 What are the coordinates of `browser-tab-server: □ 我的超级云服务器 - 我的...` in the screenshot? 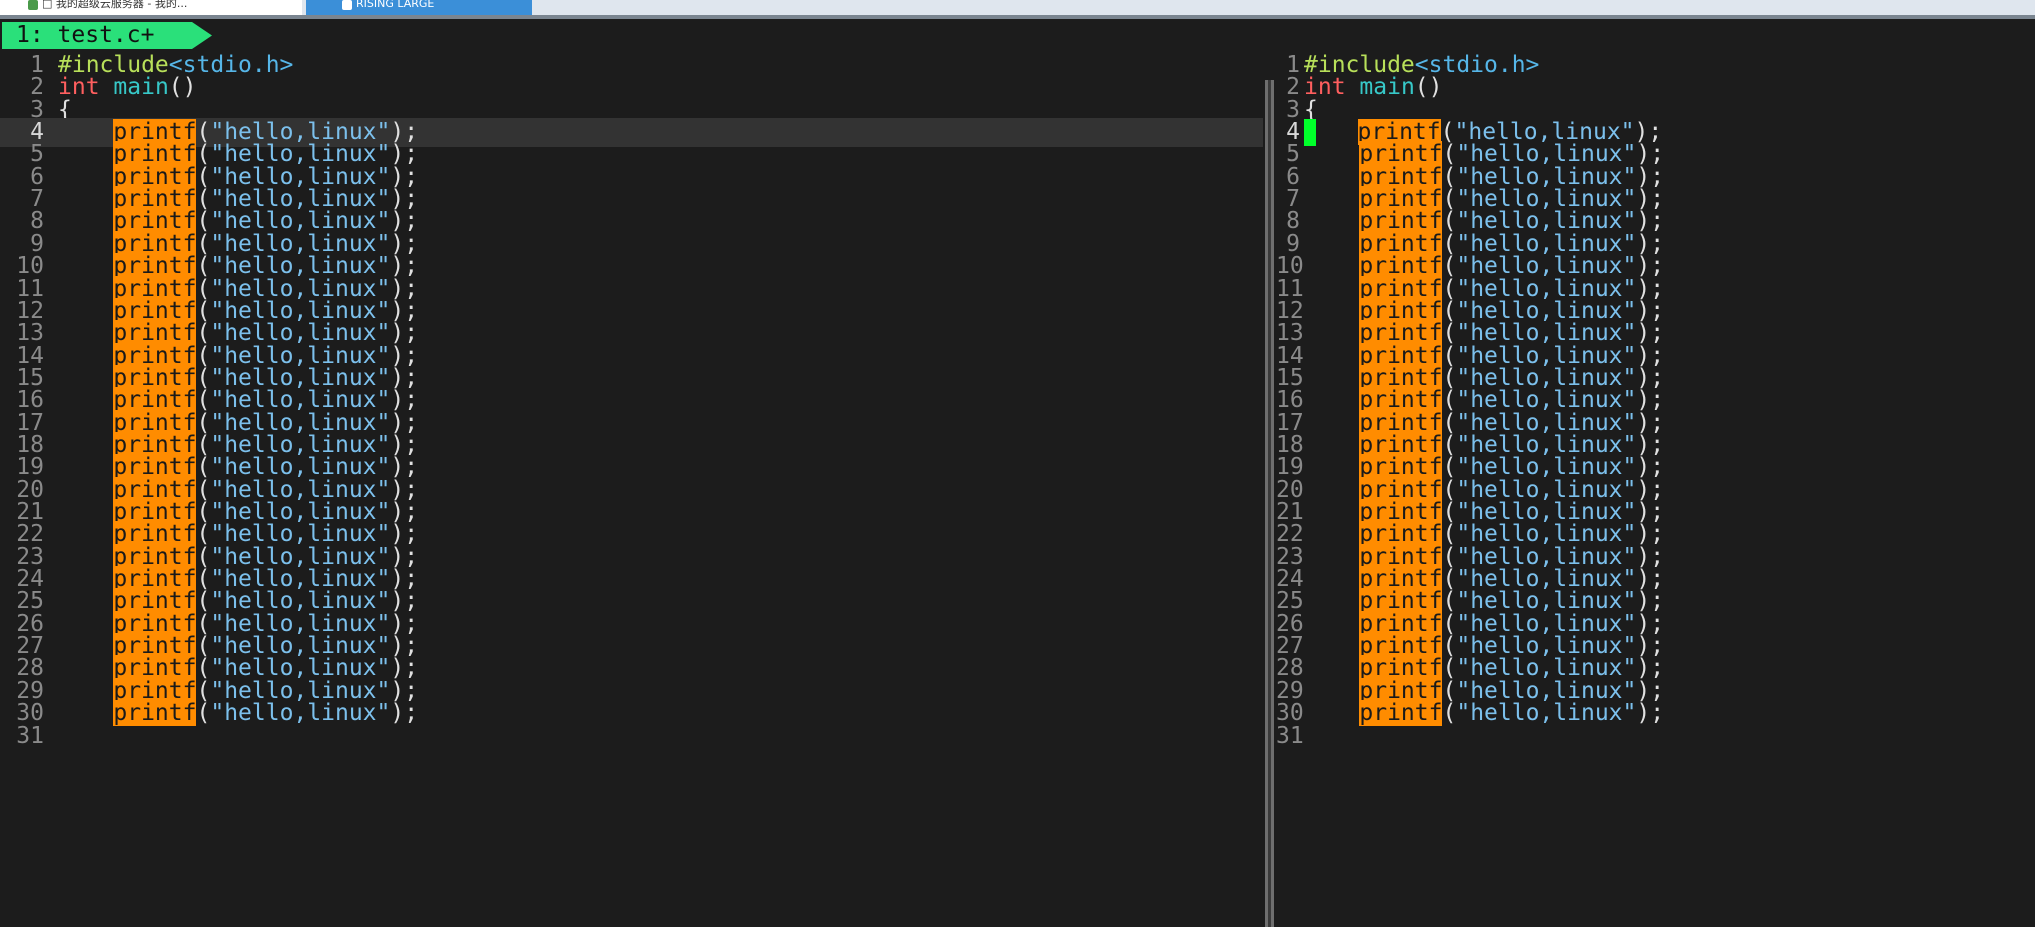 It's located at (151, 7).